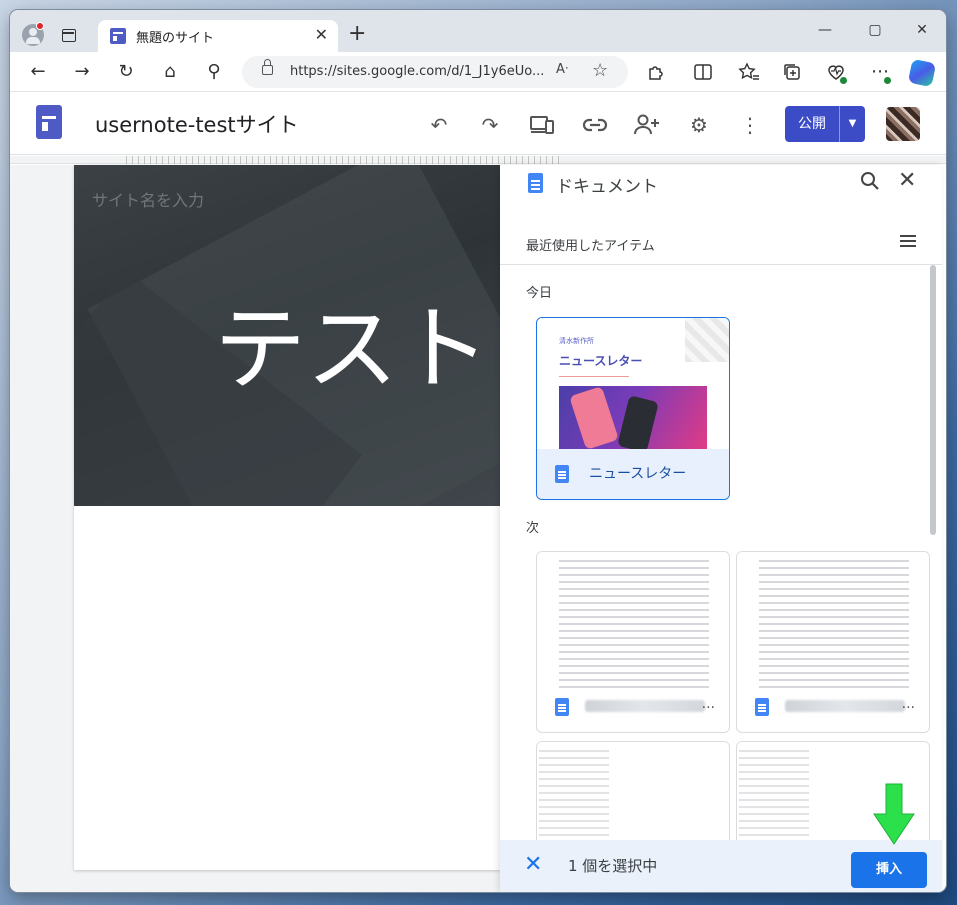 The height and width of the screenshot is (905, 957). I want to click on clear-selection-button: ✕, so click(533, 865).